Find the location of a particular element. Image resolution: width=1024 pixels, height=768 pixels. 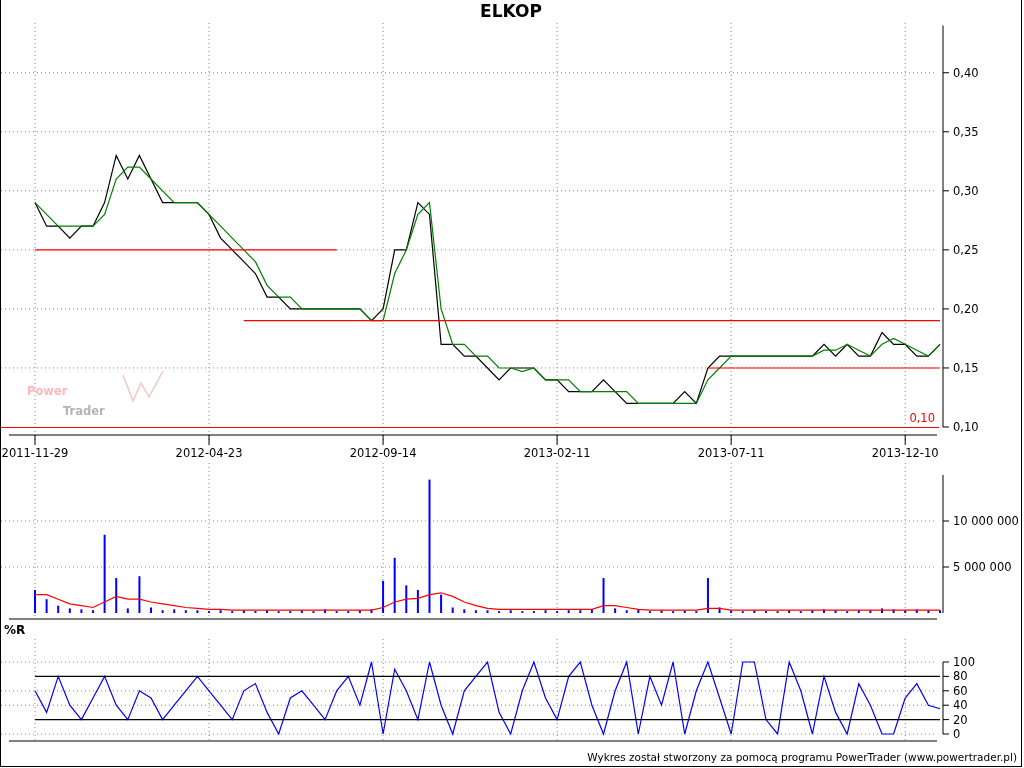

date-label: 2013-02-11 is located at coordinates (557, 452).